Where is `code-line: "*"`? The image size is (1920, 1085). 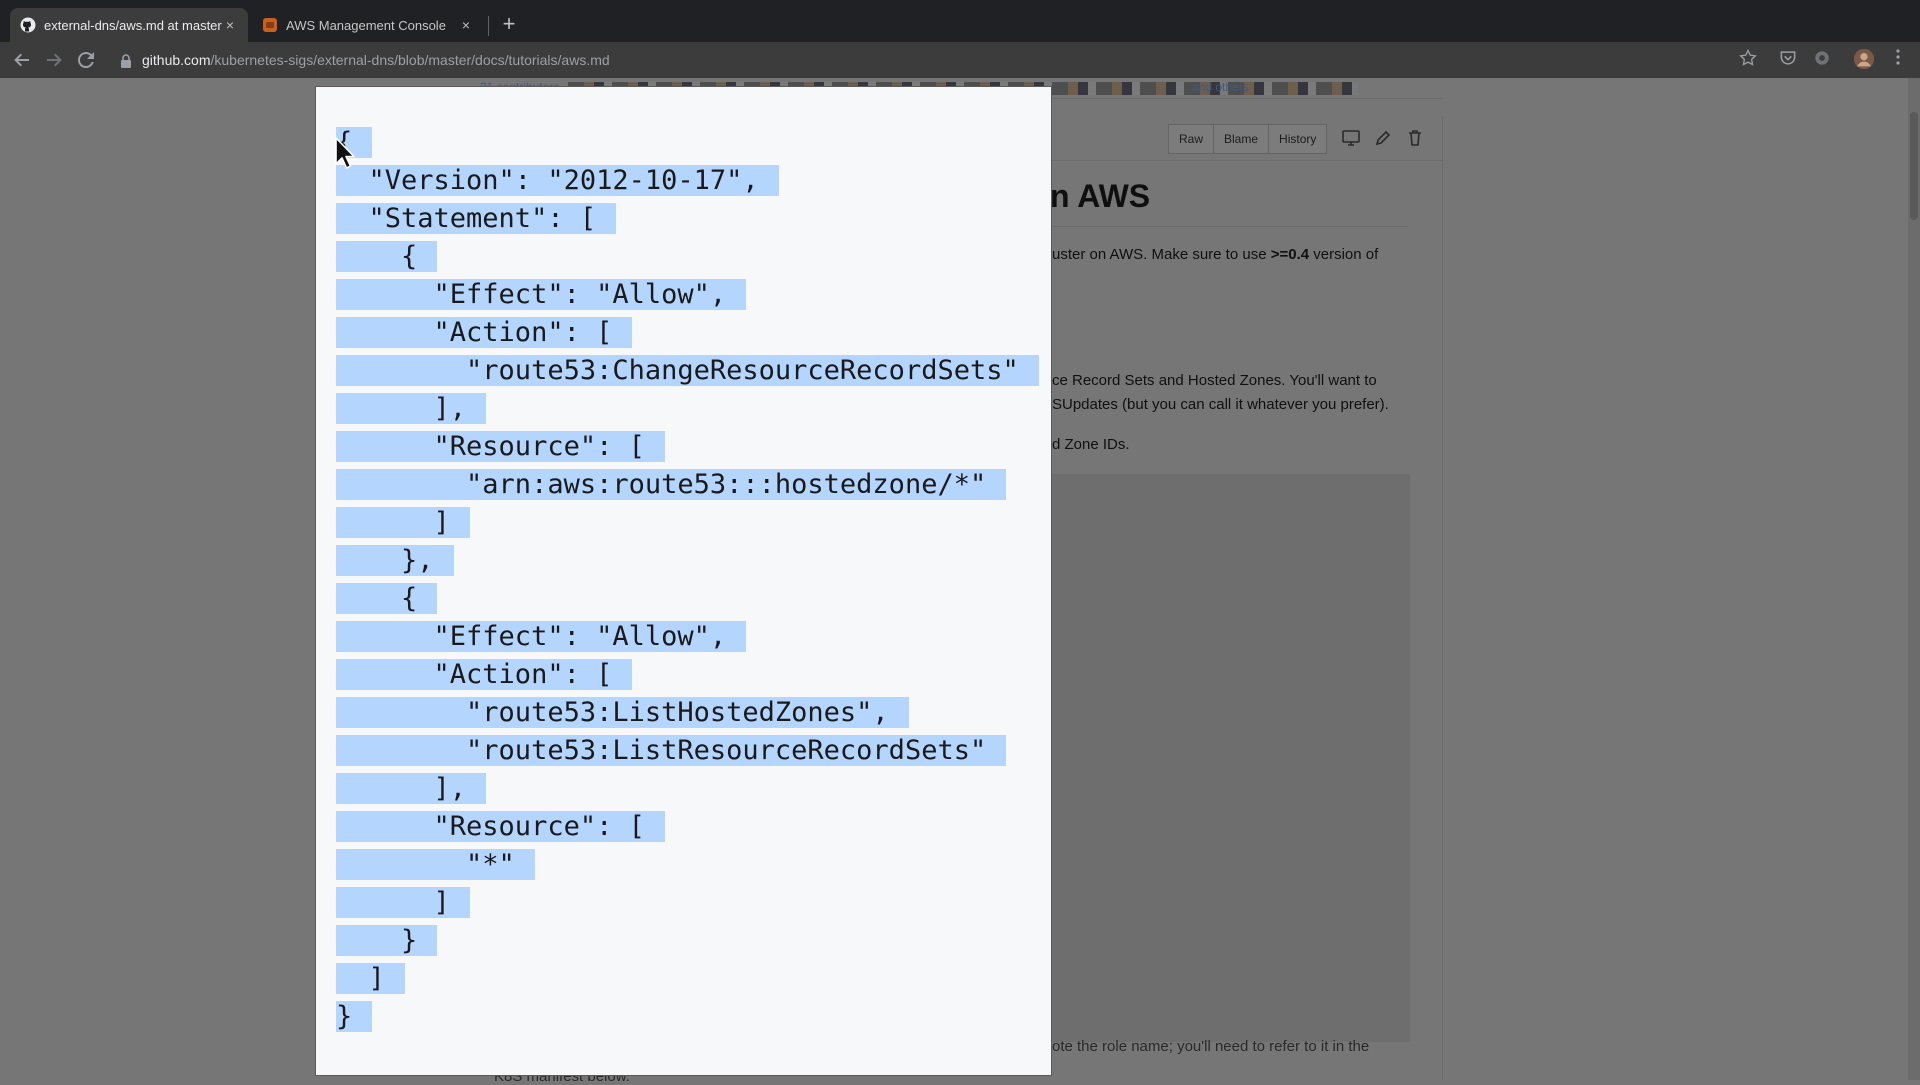 code-line: "*" is located at coordinates (687, 865).